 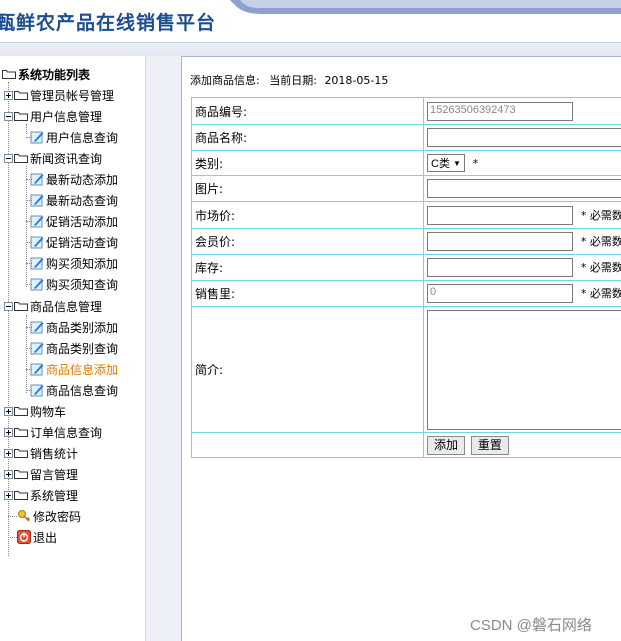 What do you see at coordinates (522, 163) in the screenshot?
I see `category-cell: C类 ▼ *` at bounding box center [522, 163].